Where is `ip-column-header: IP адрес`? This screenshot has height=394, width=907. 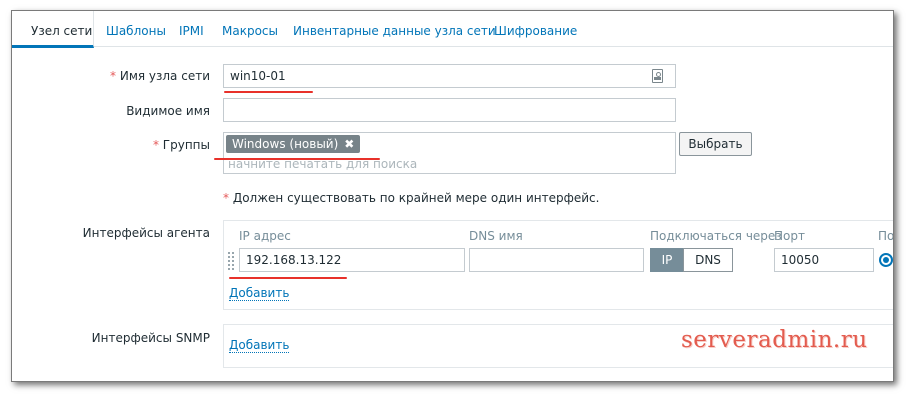 ip-column-header: IP адрес is located at coordinates (265, 236).